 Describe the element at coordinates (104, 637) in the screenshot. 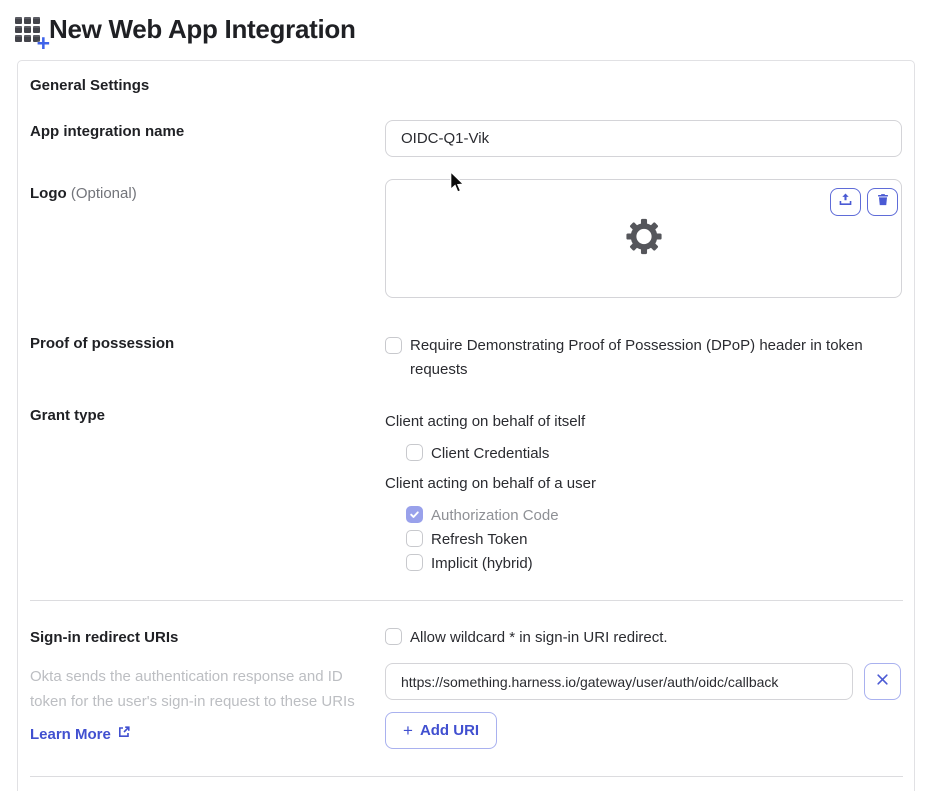

I see `redirect-uris-label: Sign-in redirect URIs` at that location.